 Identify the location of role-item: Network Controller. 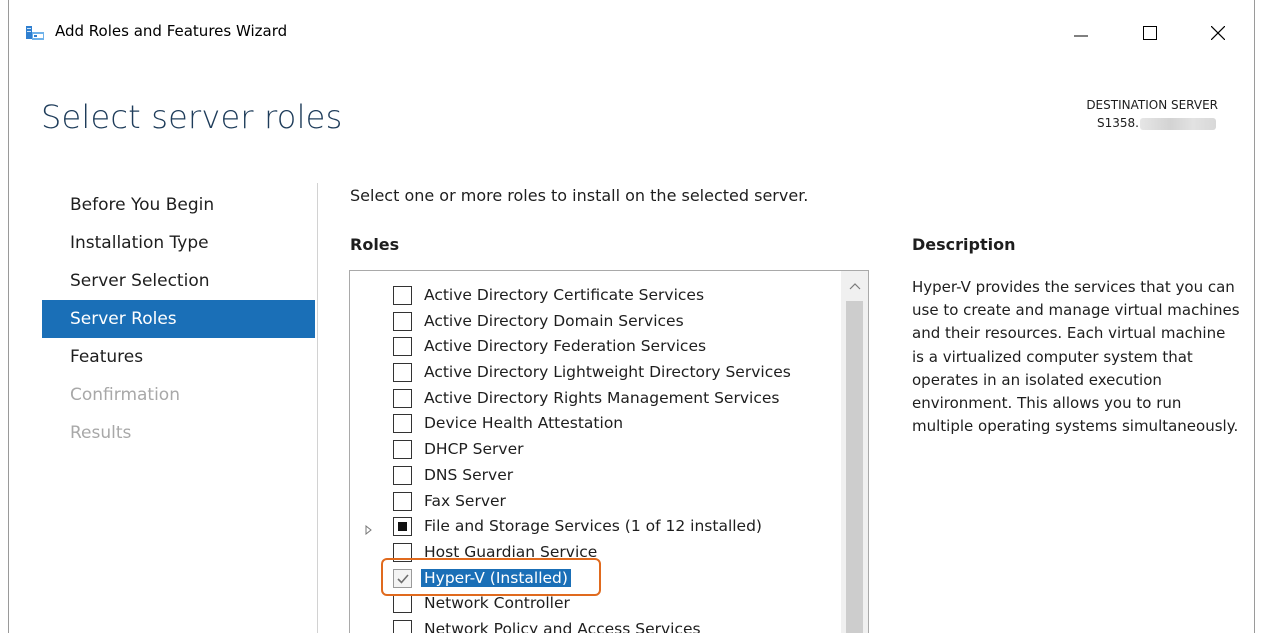
(595, 604).